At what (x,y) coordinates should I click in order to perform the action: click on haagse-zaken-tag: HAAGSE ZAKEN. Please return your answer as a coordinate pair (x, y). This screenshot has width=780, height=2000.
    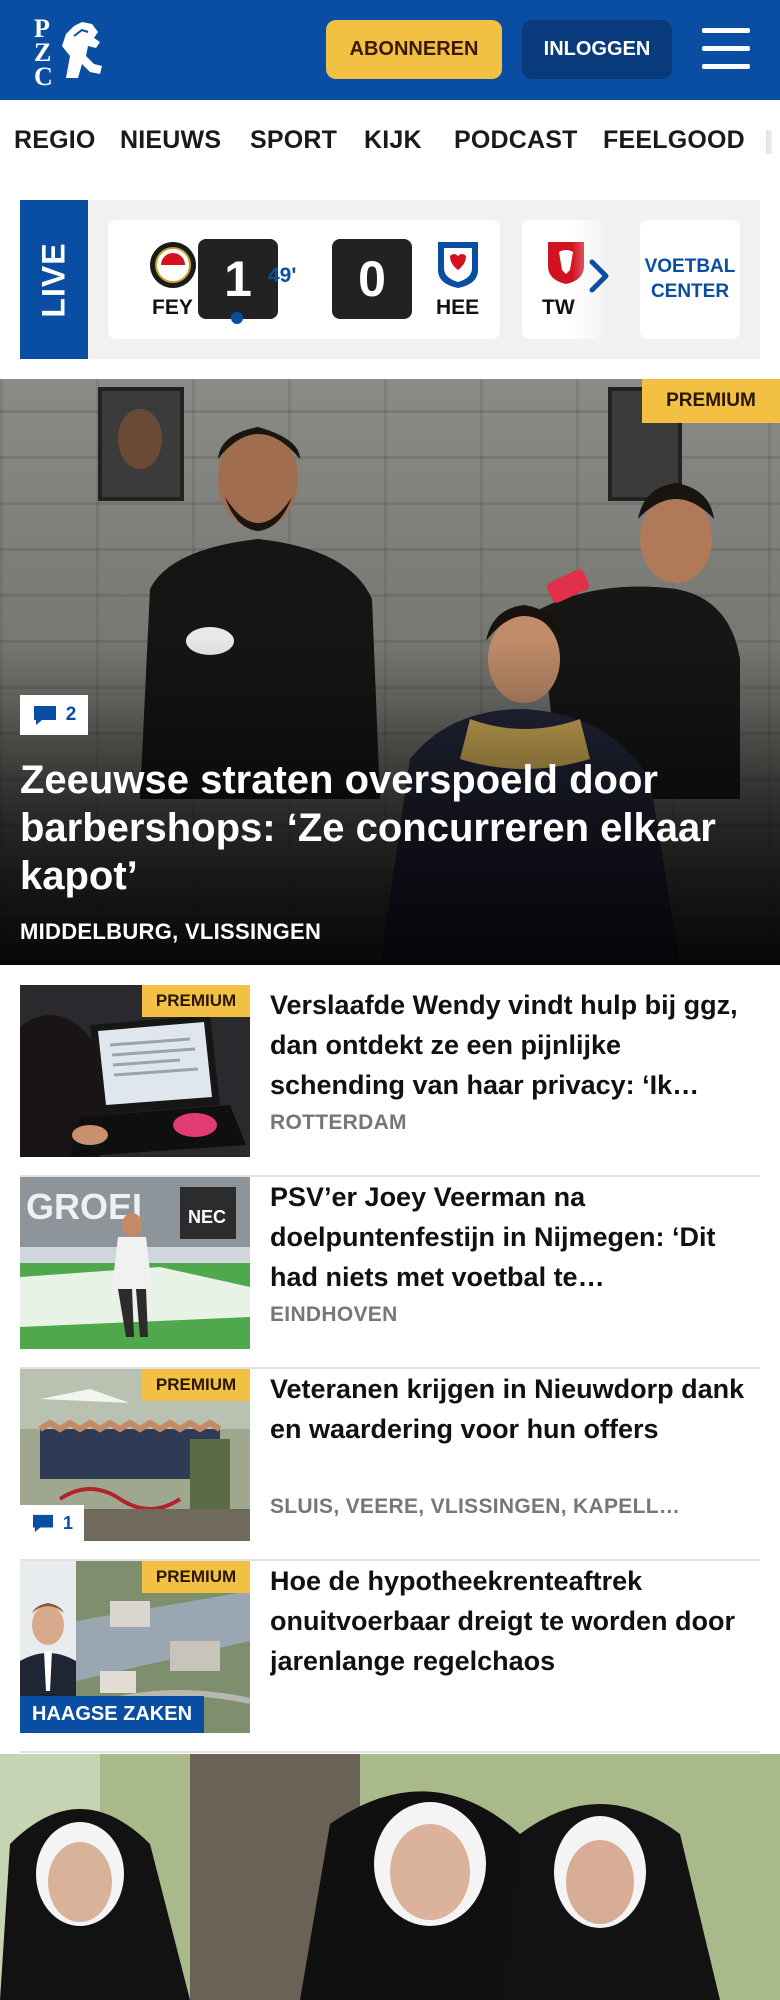
    Looking at the image, I should click on (112, 1714).